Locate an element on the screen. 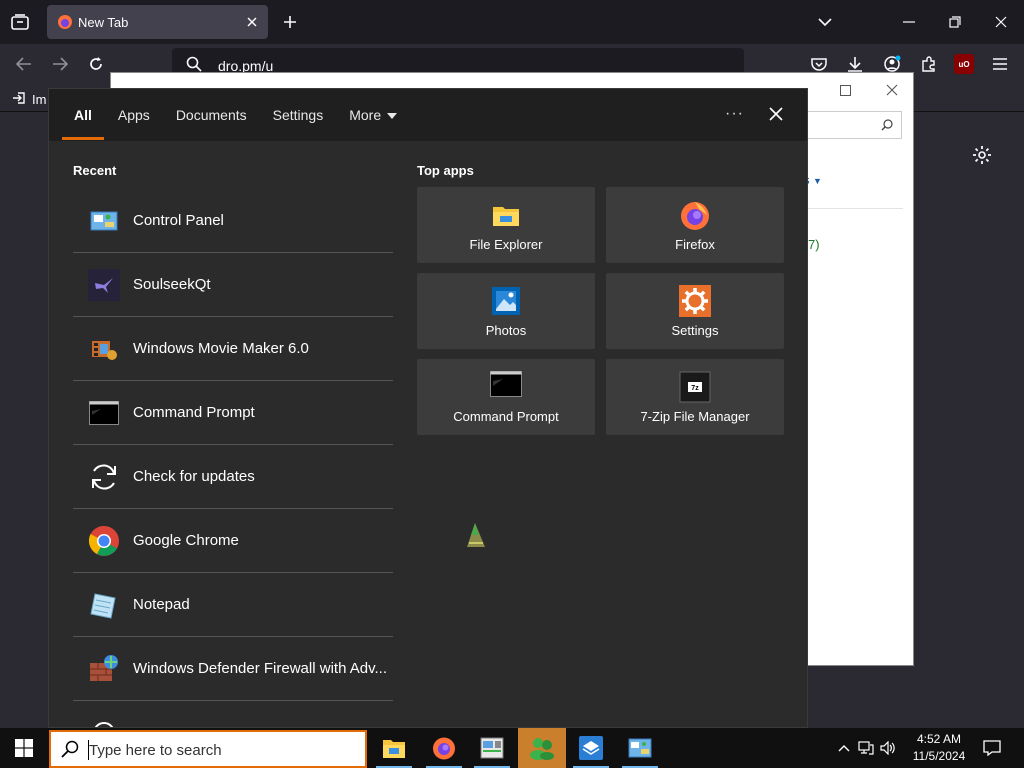 Image resolution: width=1024 pixels, height=768 pixels. recent-item-google-chrome: Google Chrome is located at coordinates (233, 541).